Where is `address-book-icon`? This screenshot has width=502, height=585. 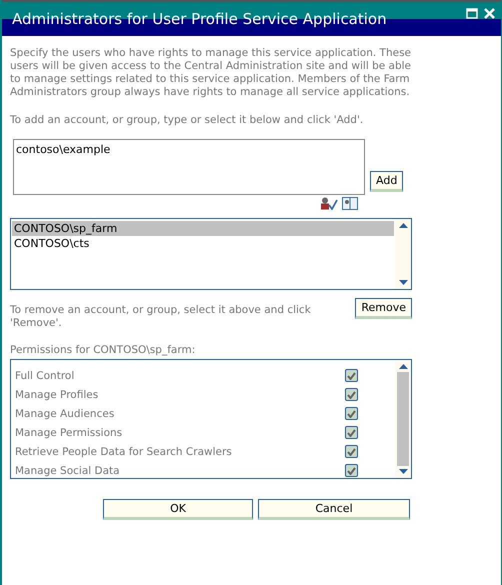 address-book-icon is located at coordinates (350, 203).